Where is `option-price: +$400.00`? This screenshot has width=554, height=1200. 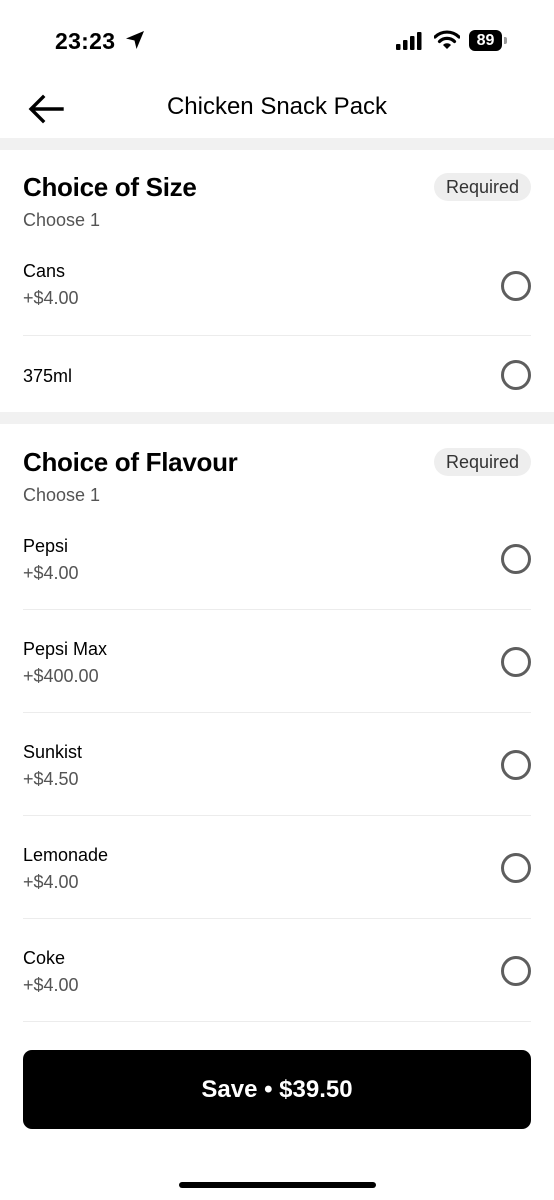
option-price: +$400.00 is located at coordinates (61, 676).